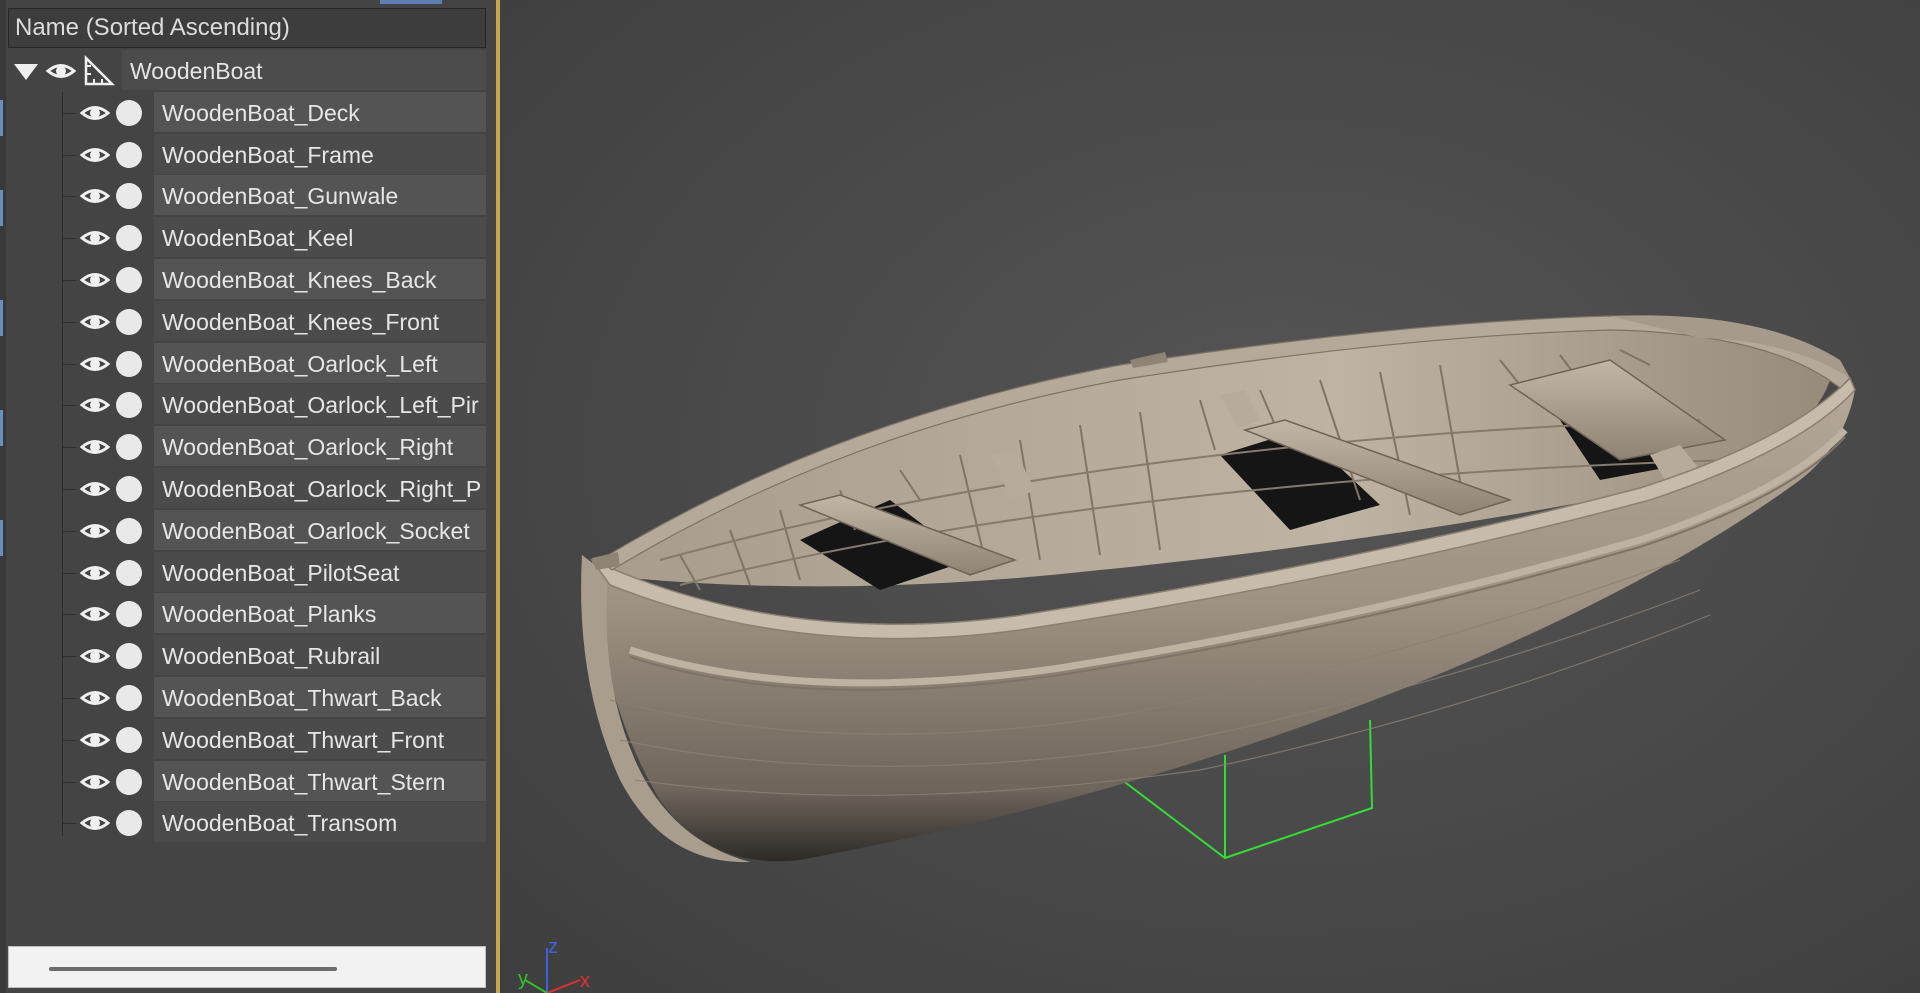  I want to click on tree-row: WoodenBoat_Knees_Front, so click(247, 321).